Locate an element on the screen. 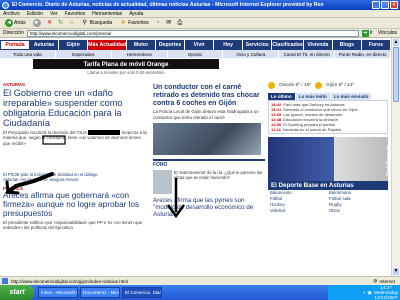  subnav-item: Punto Radio, en directo is located at coordinates (363, 54).